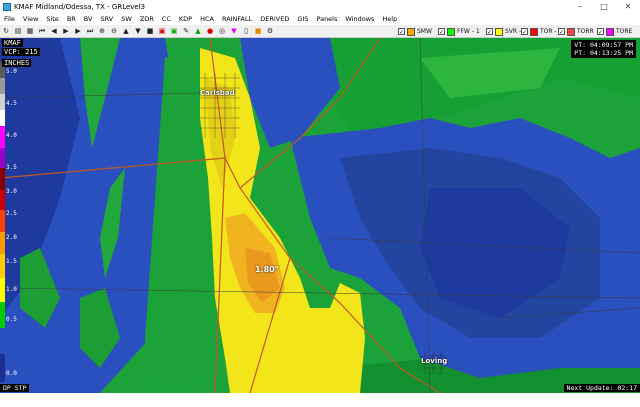  Describe the element at coordinates (30, 31) in the screenshot. I see `grid-icon: ▦` at that location.